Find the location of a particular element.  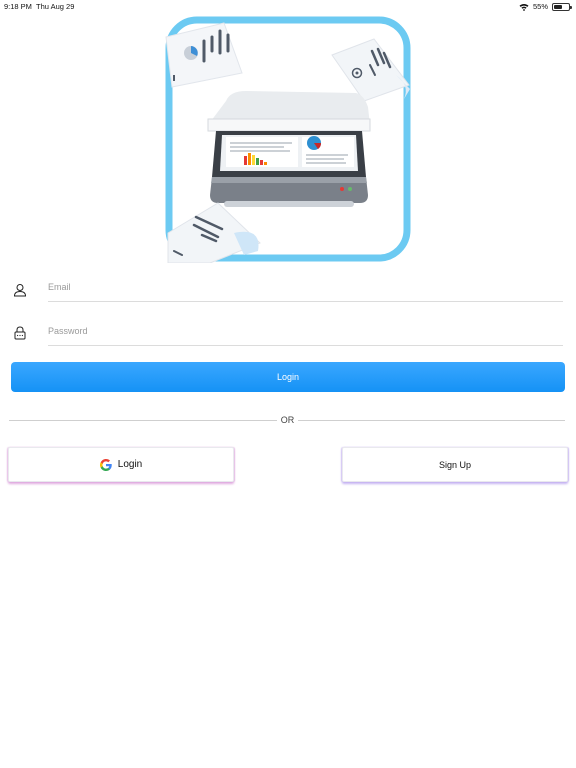

divider-line-right is located at coordinates (431, 420).